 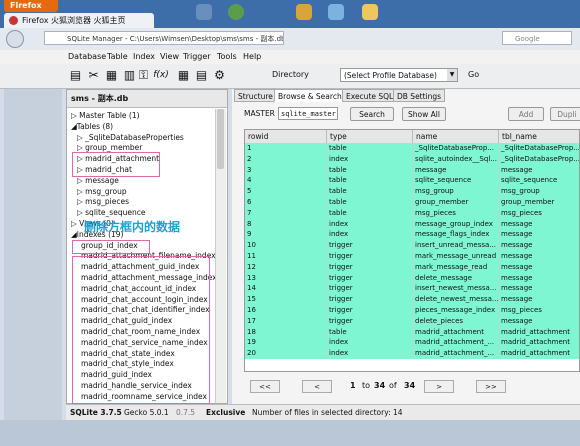 What do you see at coordinates (286, 181) in the screenshot?
I see `cell-rowid: 4` at bounding box center [286, 181].